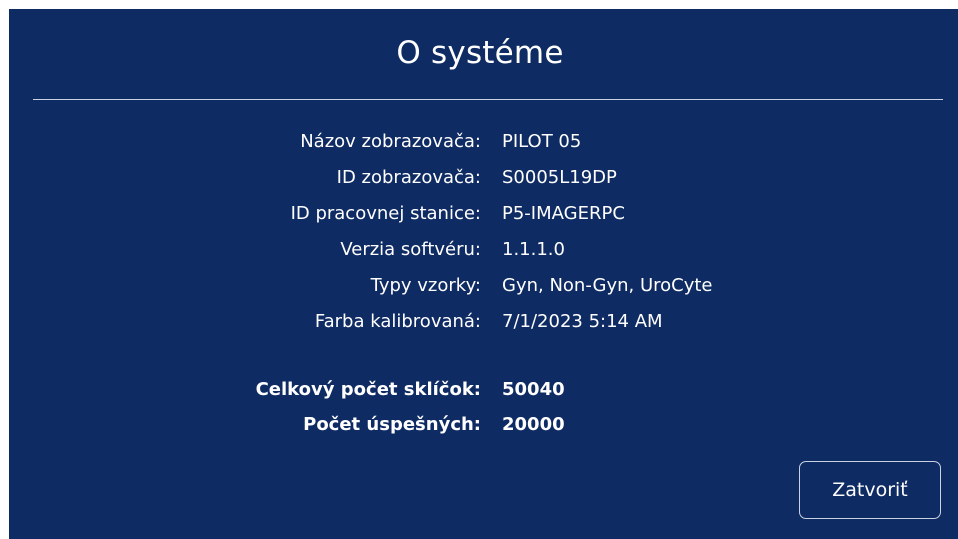  What do you see at coordinates (483, 390) in the screenshot?
I see `stats-row-total-slides: Celkový počet sklíčok: 50040` at bounding box center [483, 390].